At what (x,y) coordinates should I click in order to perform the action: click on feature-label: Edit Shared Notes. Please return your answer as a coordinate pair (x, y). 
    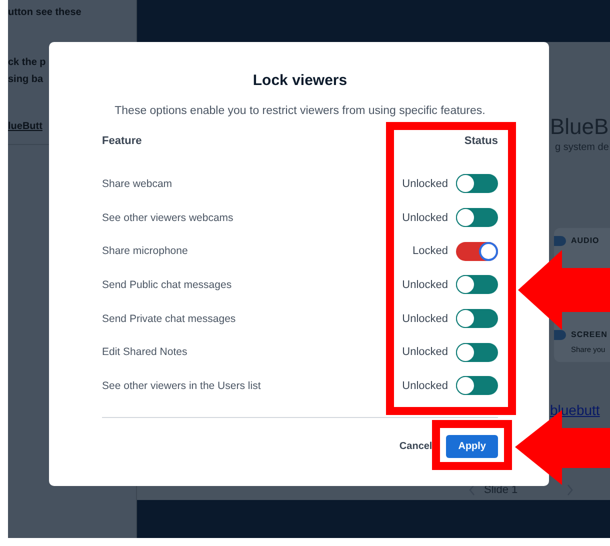
    Looking at the image, I should click on (145, 352).